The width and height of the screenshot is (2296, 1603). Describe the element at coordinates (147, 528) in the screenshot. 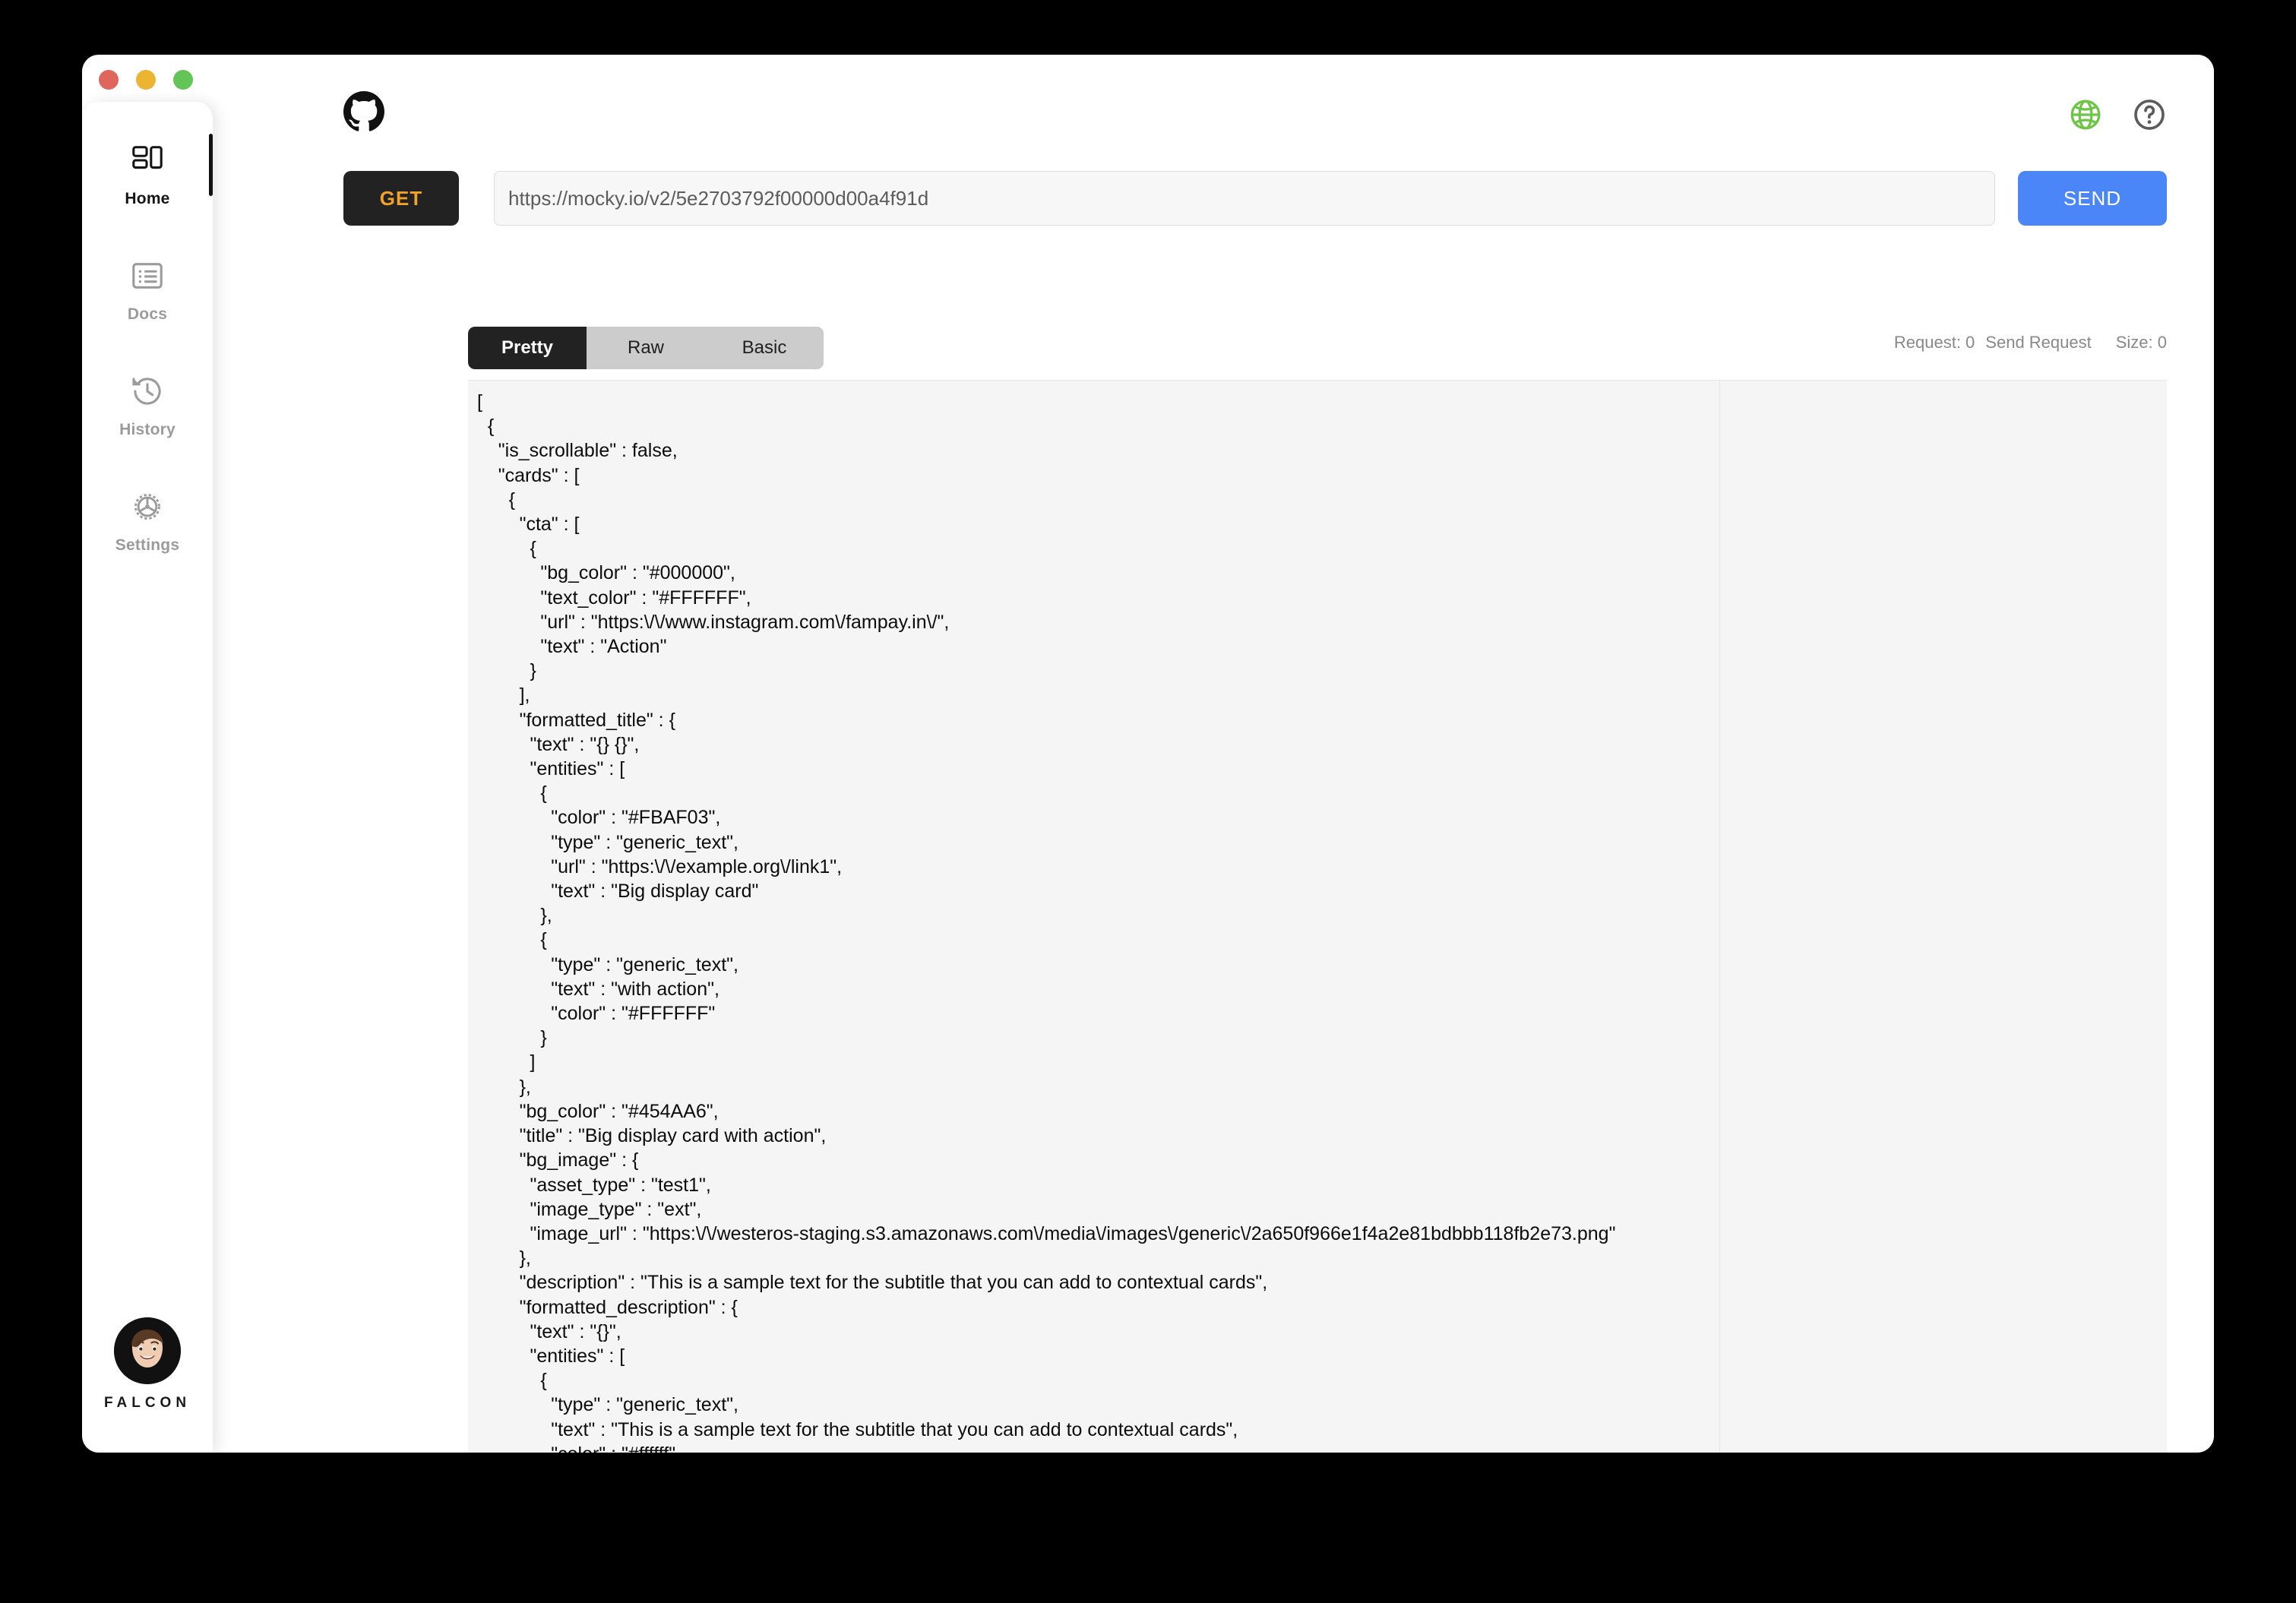

I see `sidebar-item-settings: Settings` at that location.